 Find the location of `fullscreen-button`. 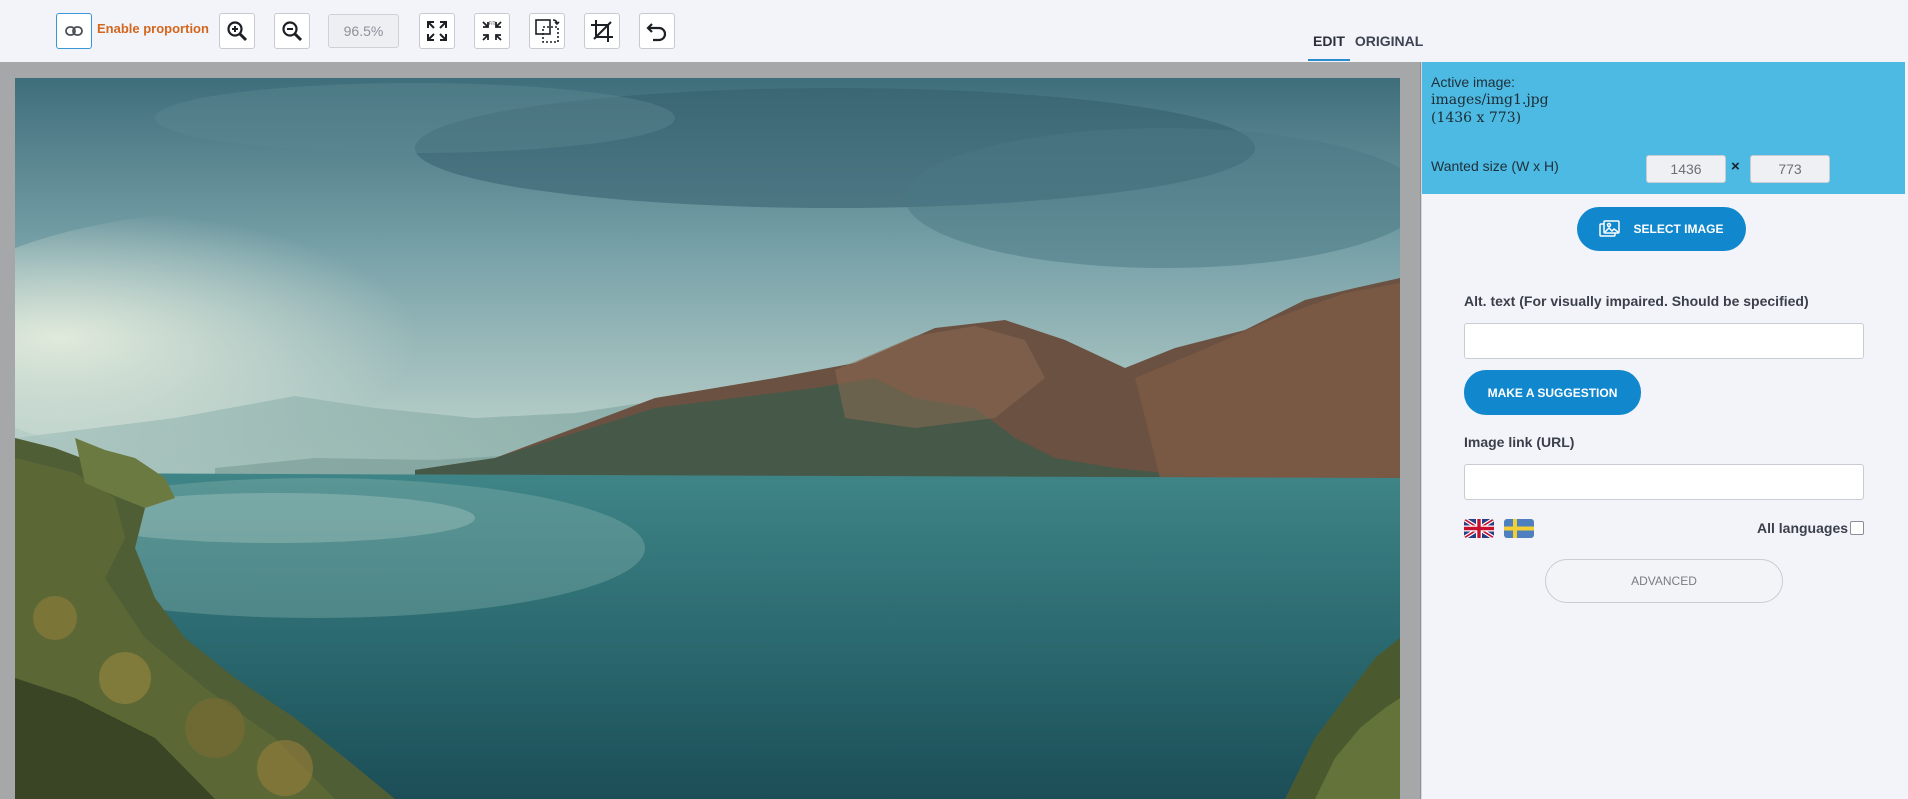

fullscreen-button is located at coordinates (437, 31).